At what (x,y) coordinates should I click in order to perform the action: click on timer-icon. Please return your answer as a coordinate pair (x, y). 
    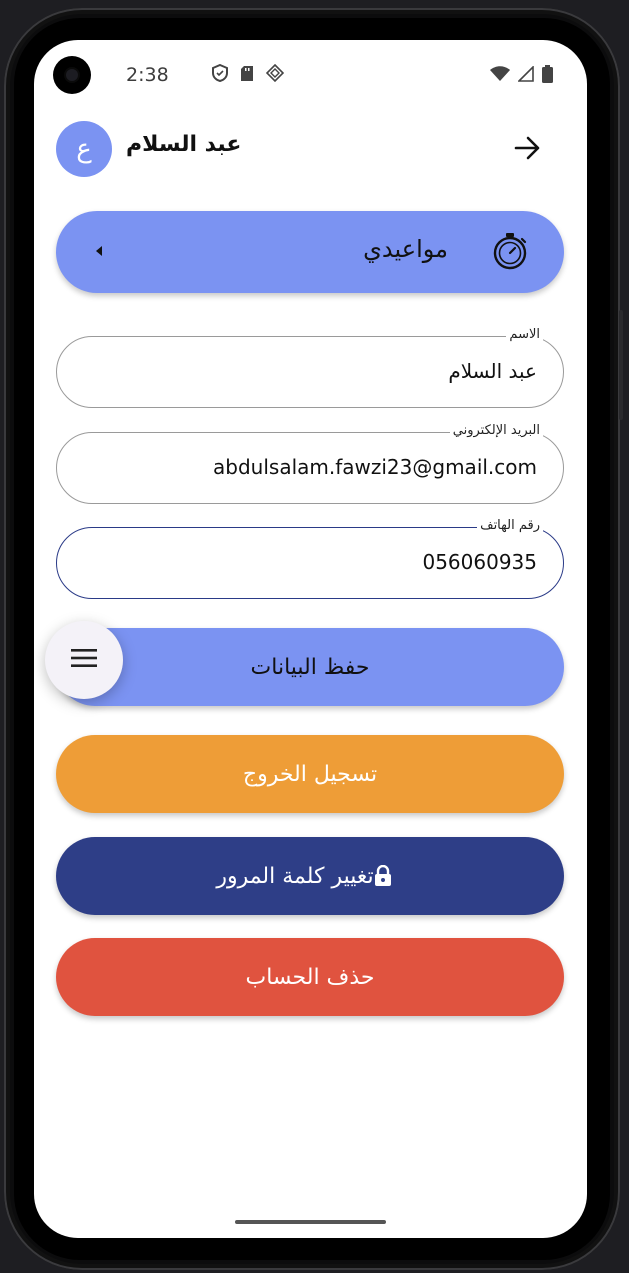
    Looking at the image, I should click on (510, 253).